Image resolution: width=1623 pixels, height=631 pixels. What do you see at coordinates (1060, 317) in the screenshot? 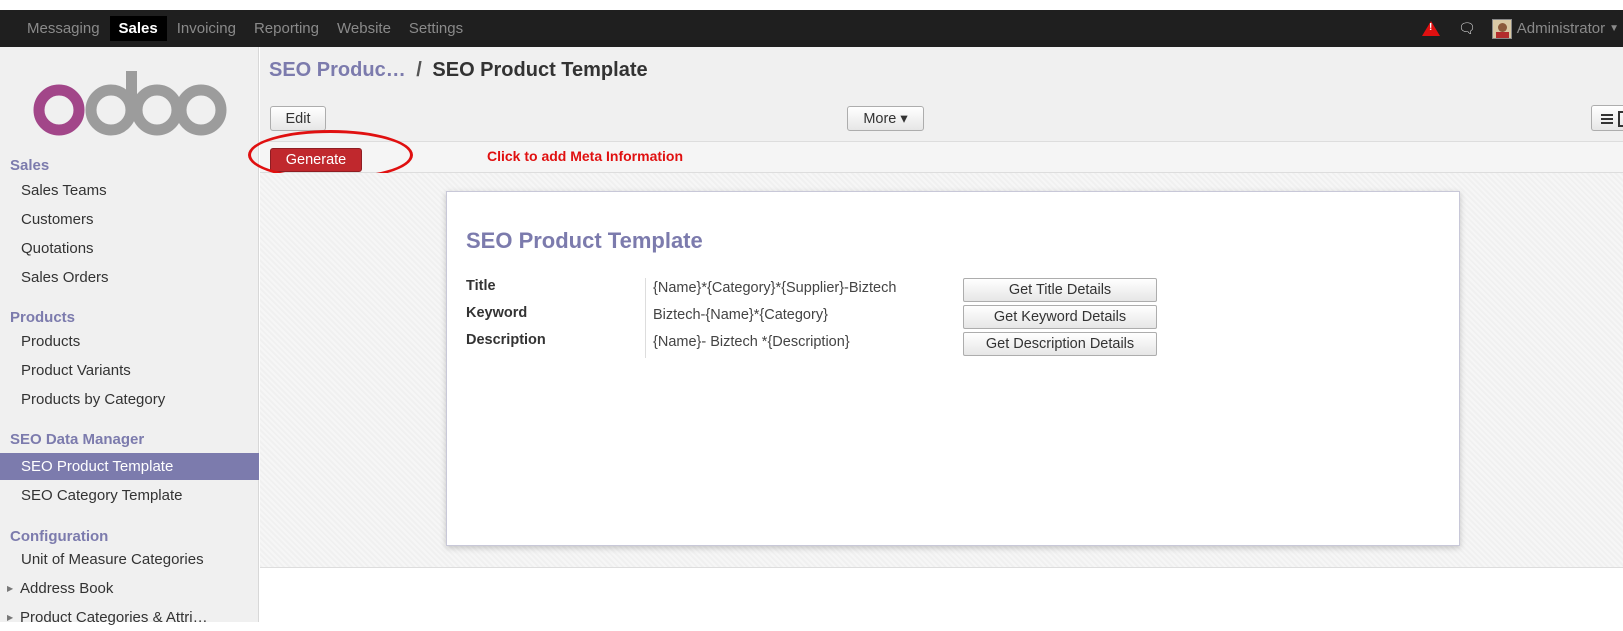
I see `get-keyword-details-button: Get Keyword Details` at bounding box center [1060, 317].